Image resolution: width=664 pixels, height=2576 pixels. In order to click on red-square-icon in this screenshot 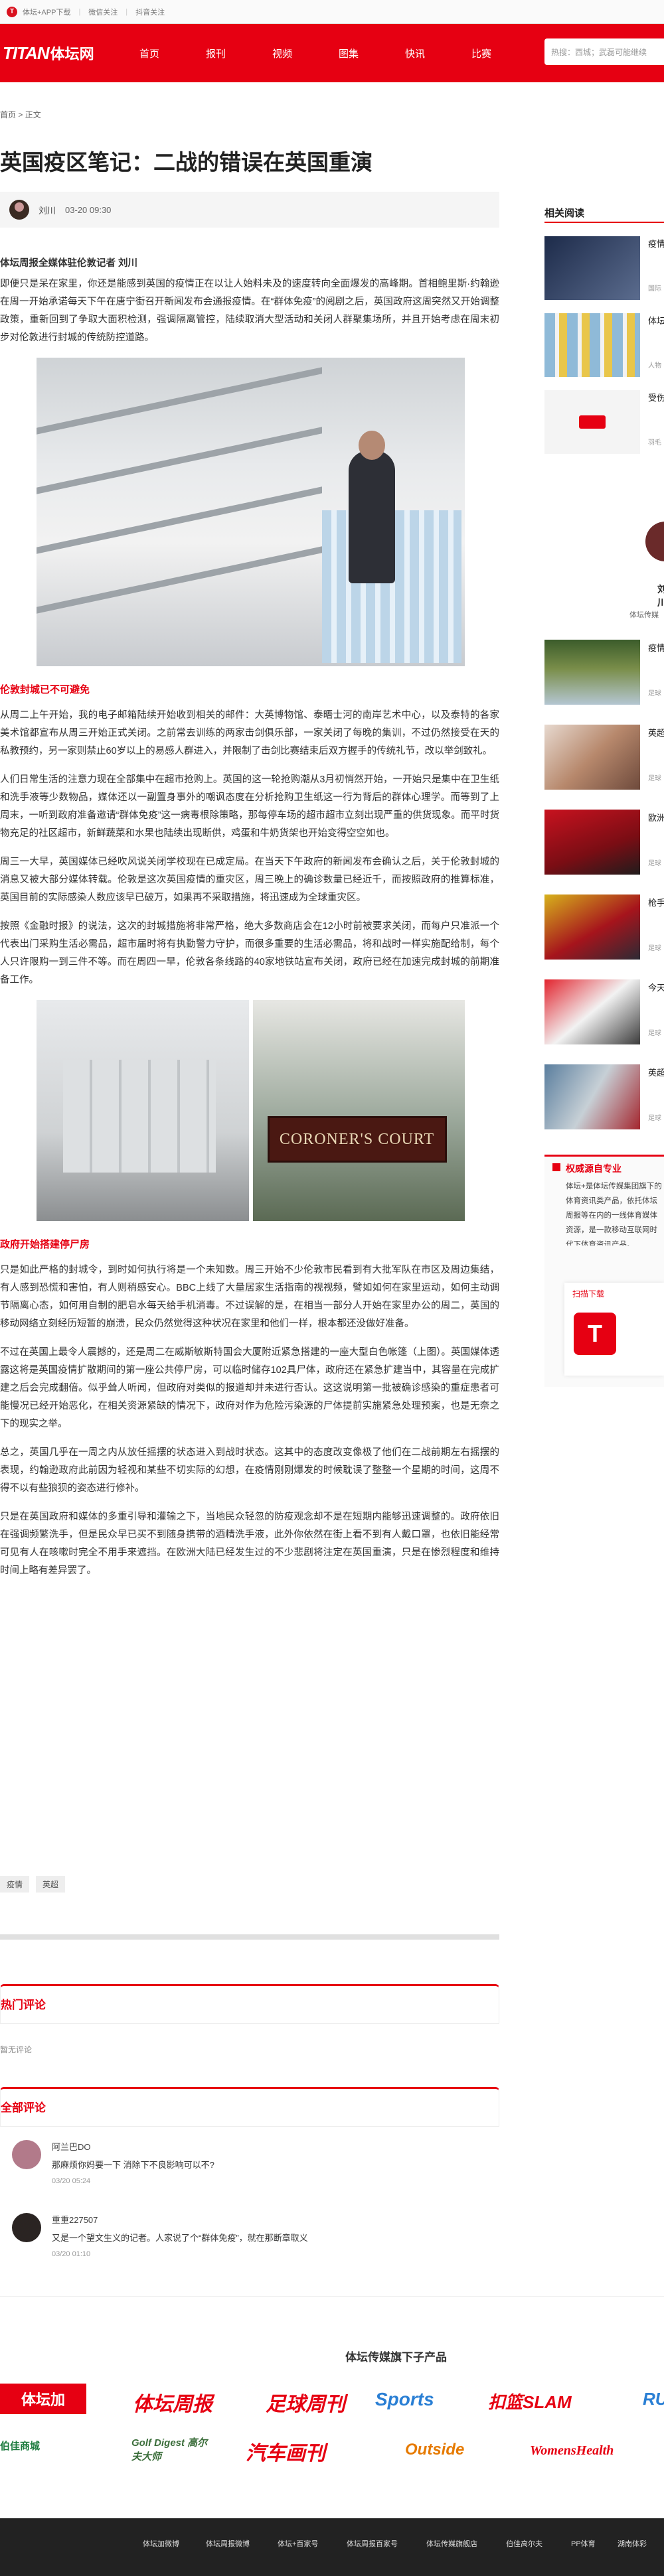, I will do `click(556, 1167)`.